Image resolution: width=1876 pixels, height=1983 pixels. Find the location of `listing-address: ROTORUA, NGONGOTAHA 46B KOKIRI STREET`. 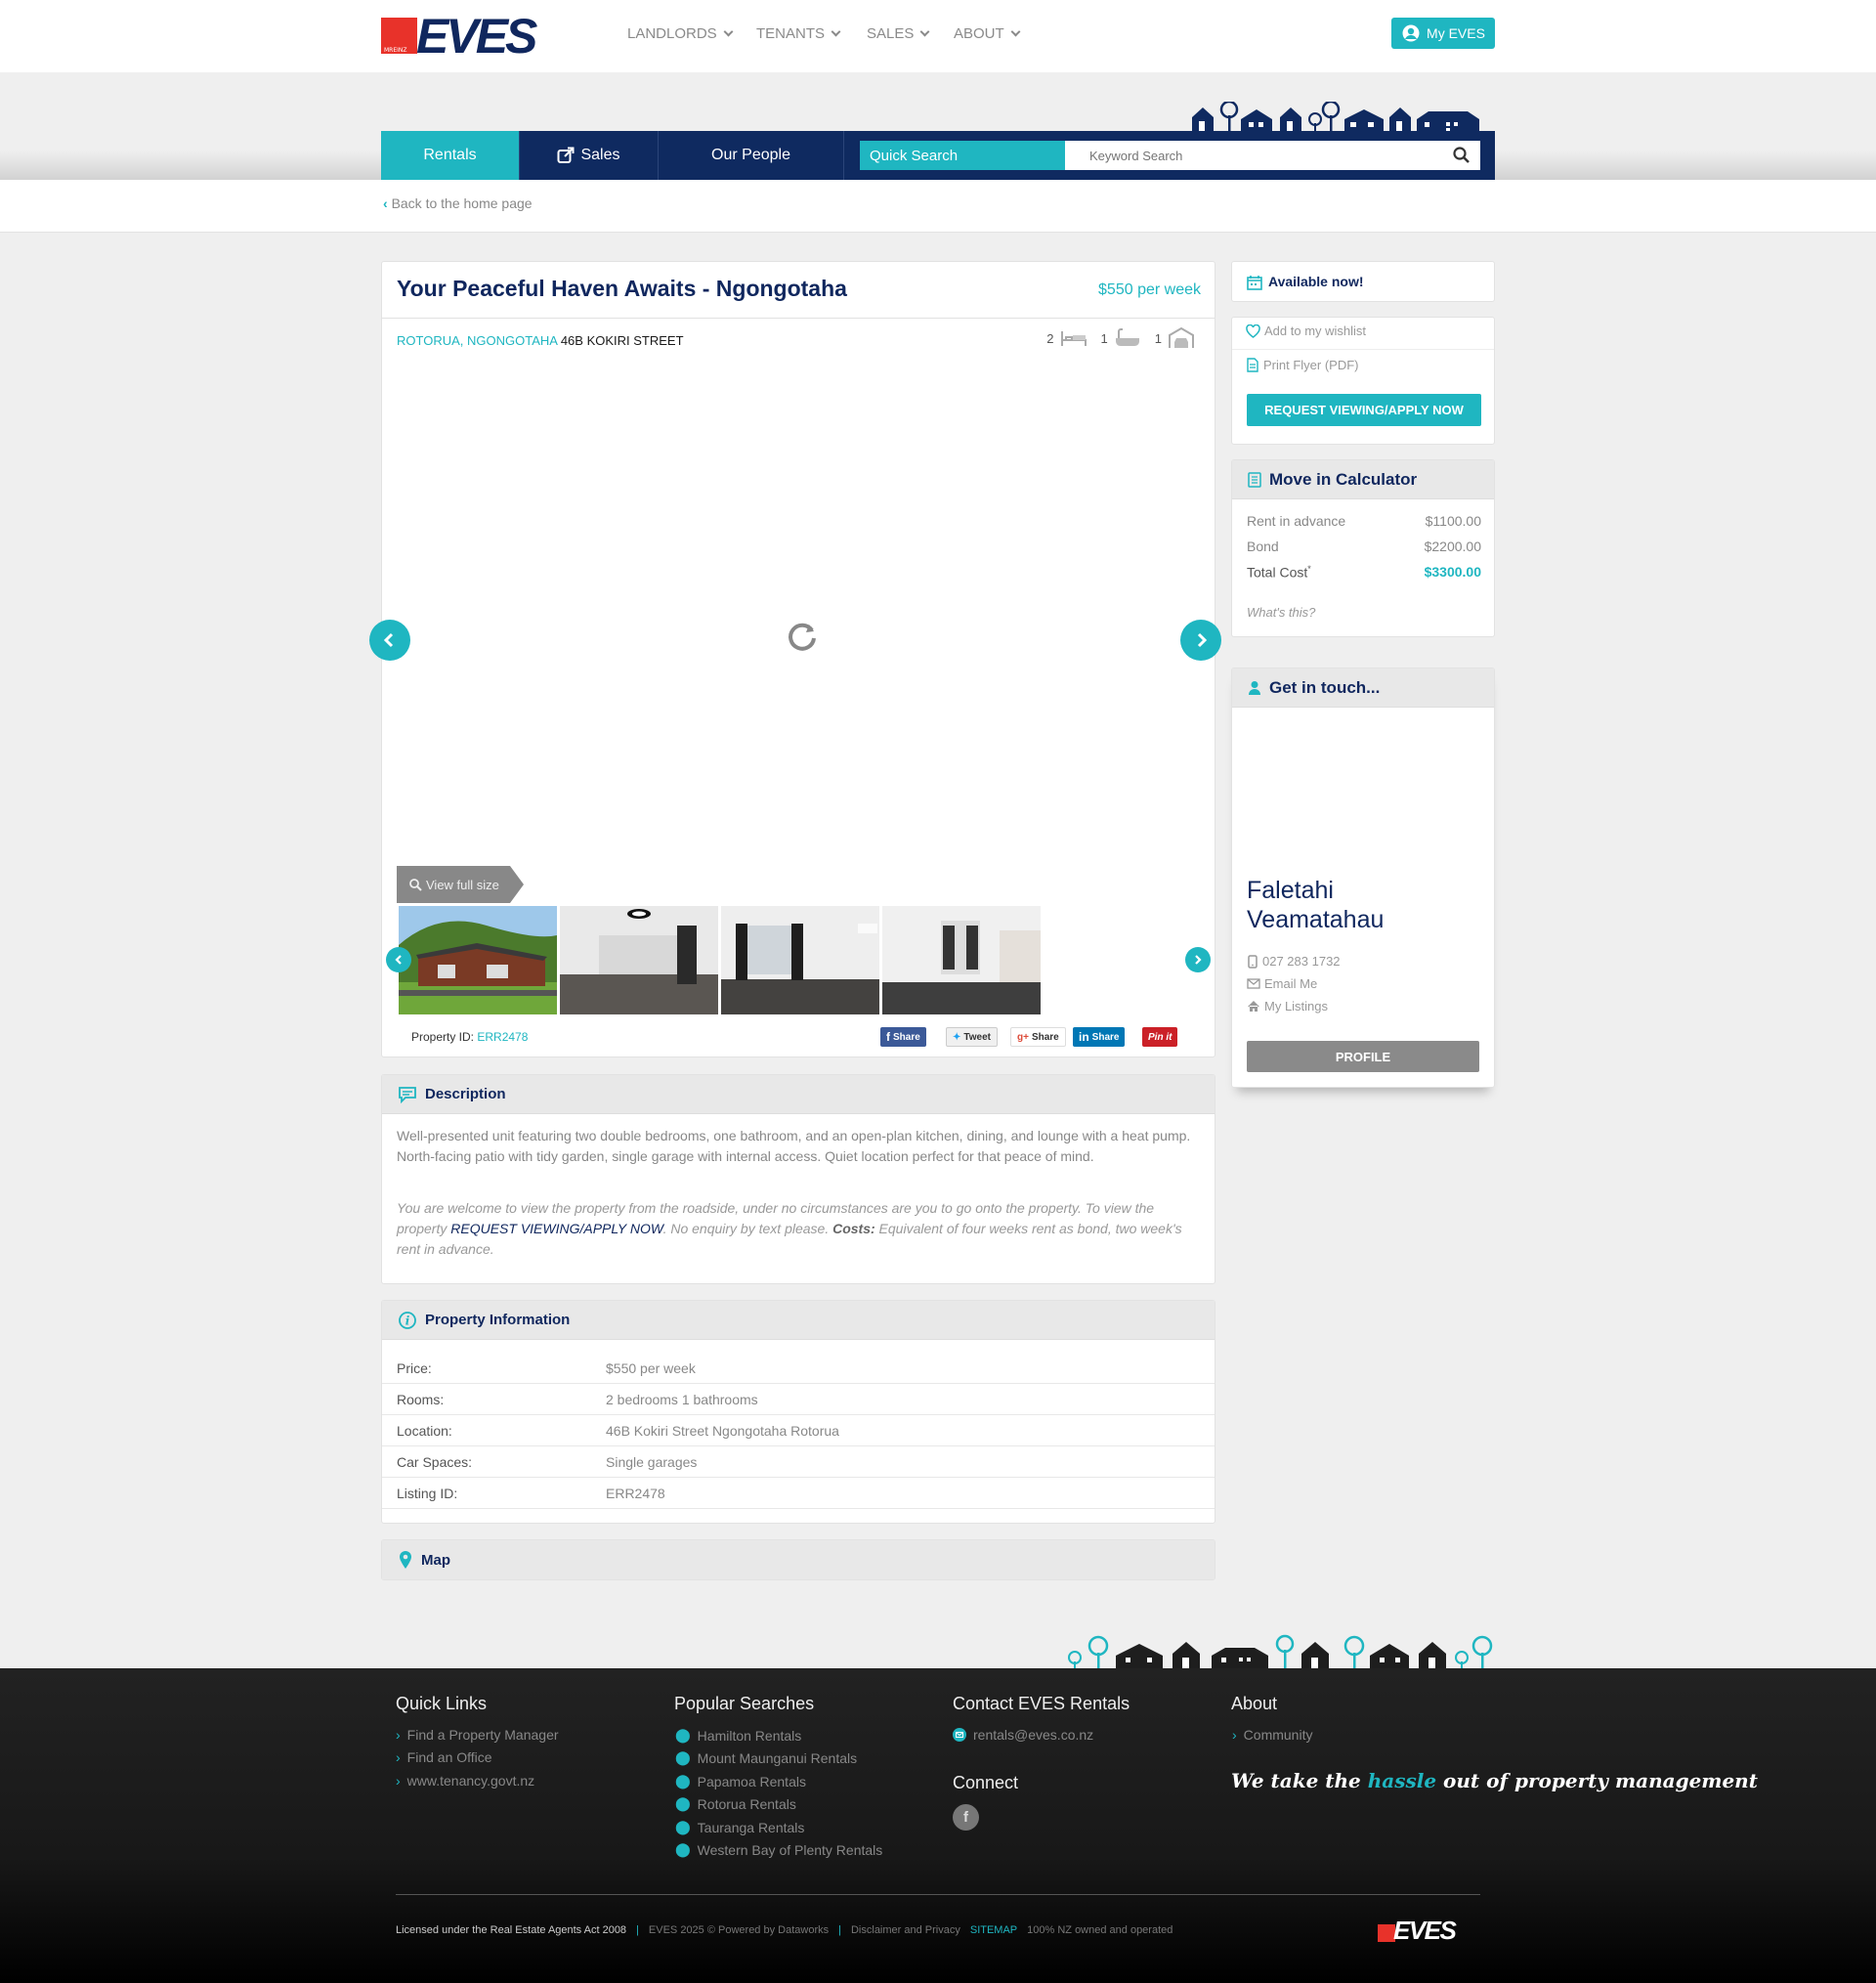

listing-address: ROTORUA, NGONGOTAHA 46B KOKIRI STREET is located at coordinates (540, 340).